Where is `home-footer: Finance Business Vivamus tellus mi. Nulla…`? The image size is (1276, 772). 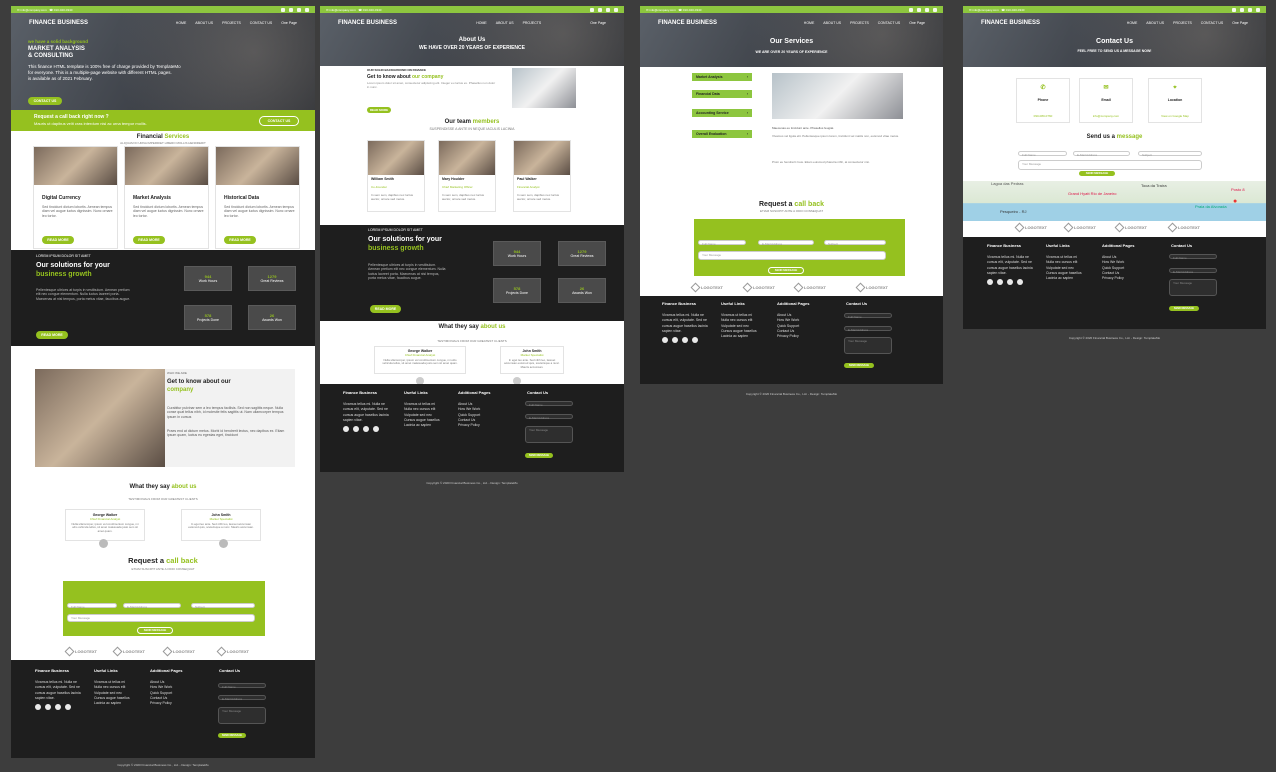
home-footer: Finance Business Vivamus tellus mi. Nulla… is located at coordinates (163, 709).